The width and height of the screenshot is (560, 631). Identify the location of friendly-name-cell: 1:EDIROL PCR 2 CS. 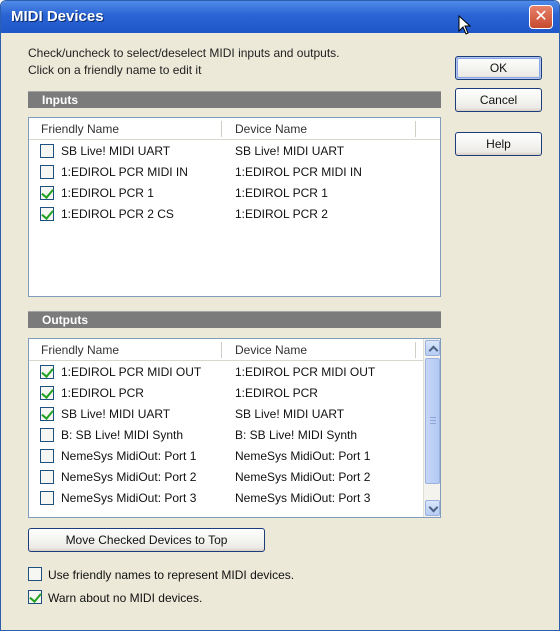
(117, 214).